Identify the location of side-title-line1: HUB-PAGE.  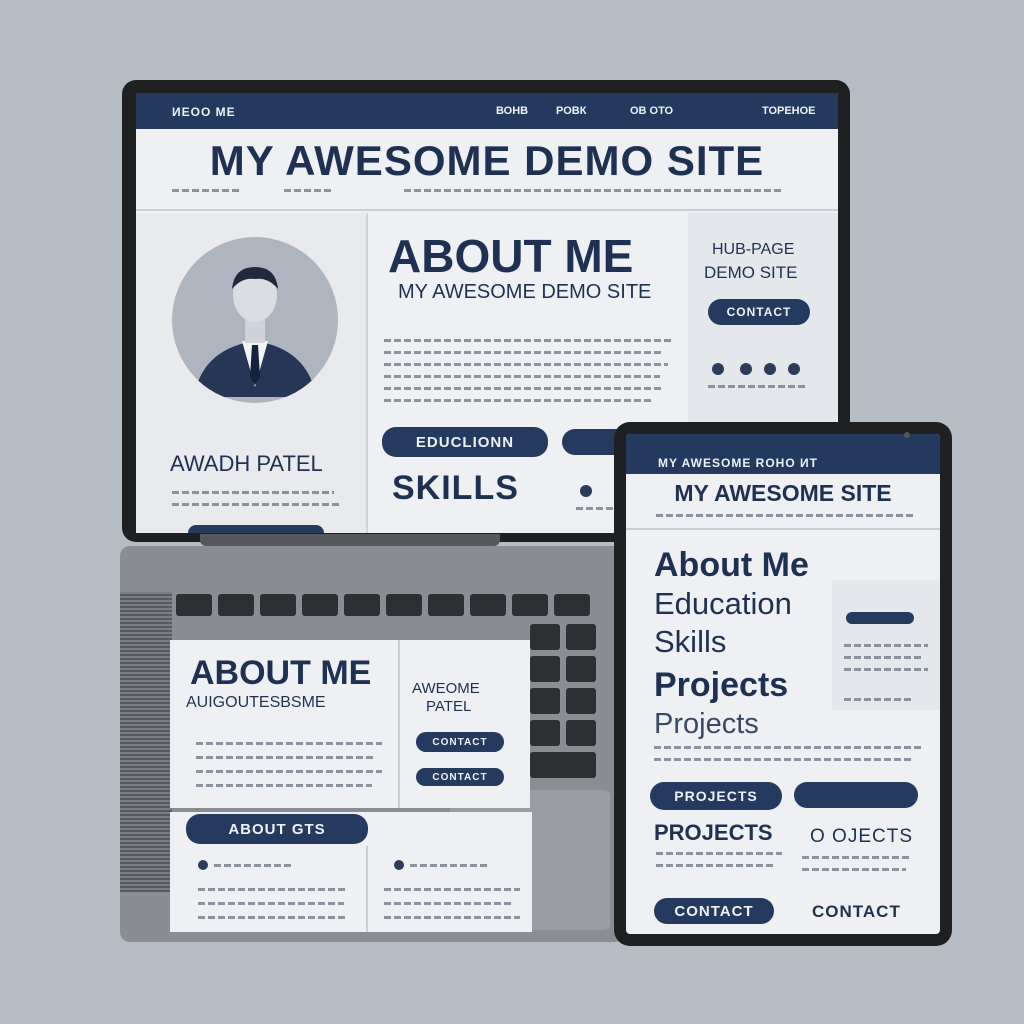
(753, 249).